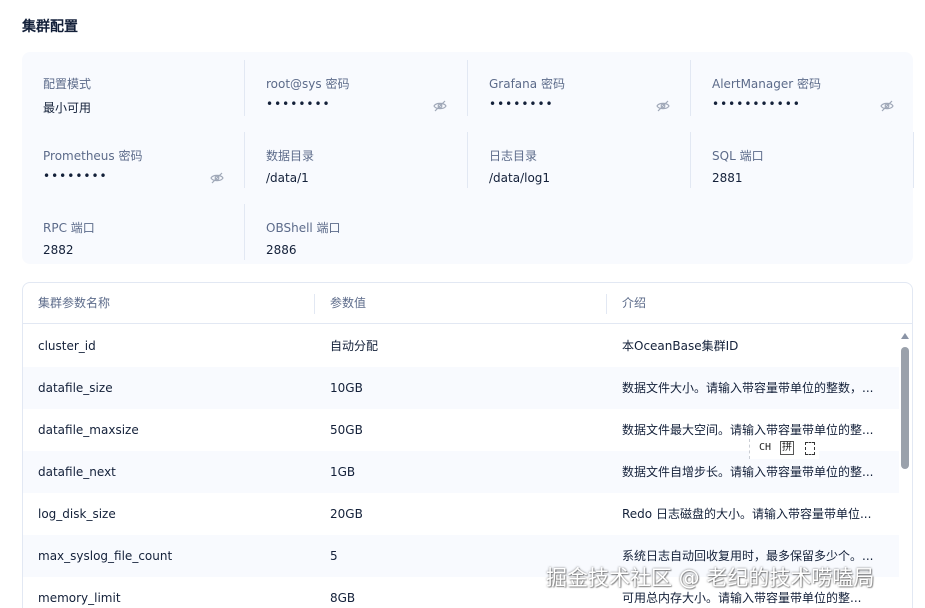 This screenshot has height=608, width=925. I want to click on alertmanager-password-value: •••••••••••, so click(756, 104).